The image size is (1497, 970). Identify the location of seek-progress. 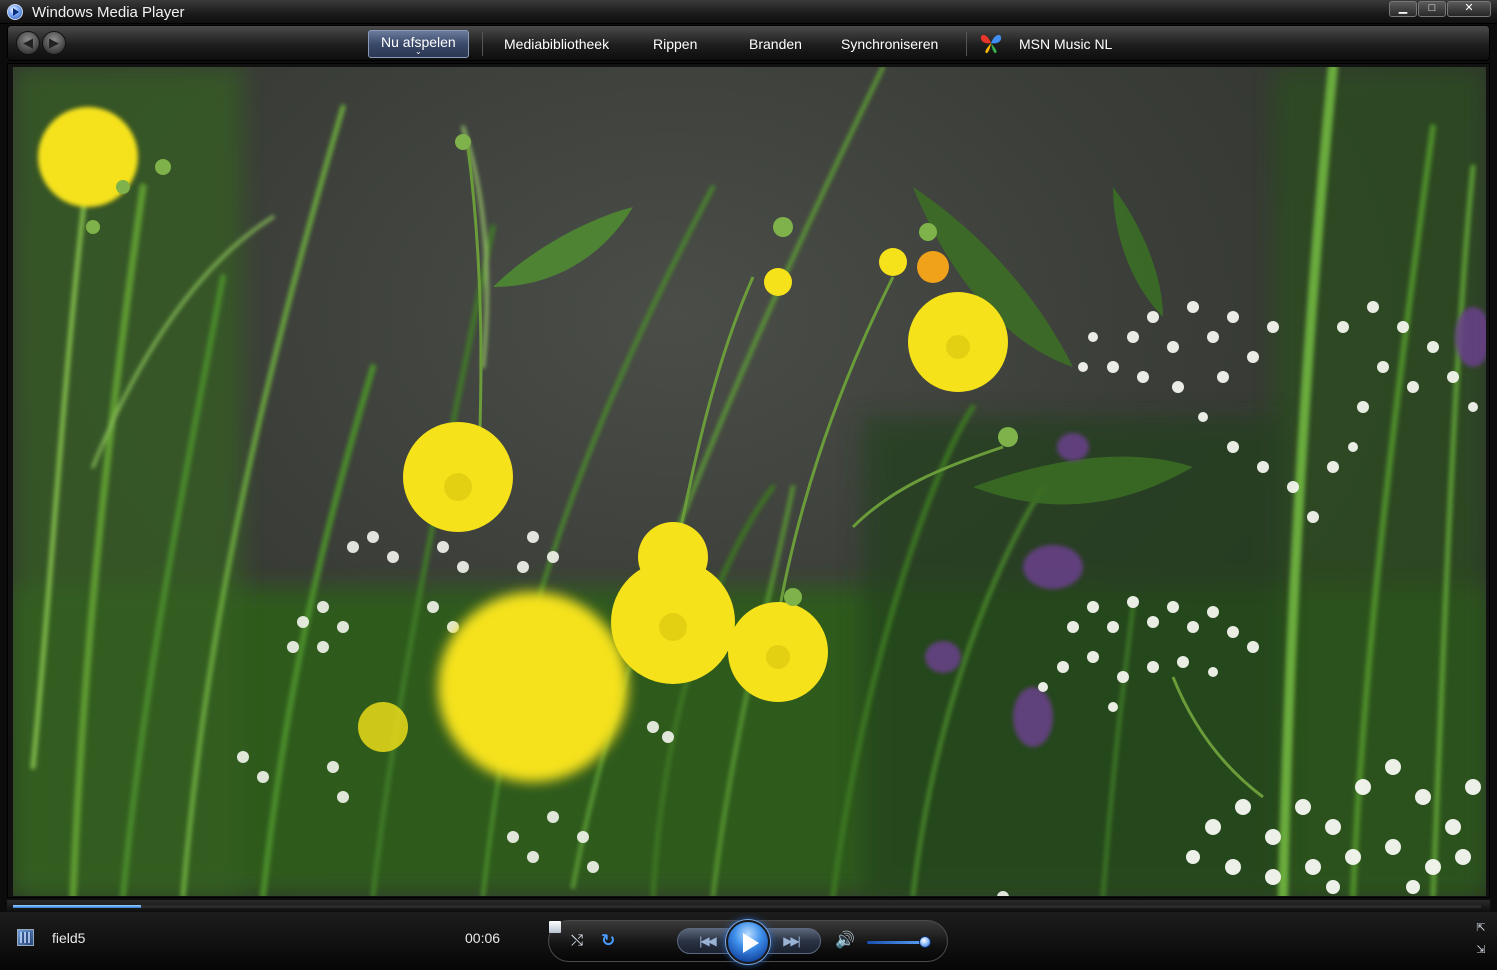
(77, 906).